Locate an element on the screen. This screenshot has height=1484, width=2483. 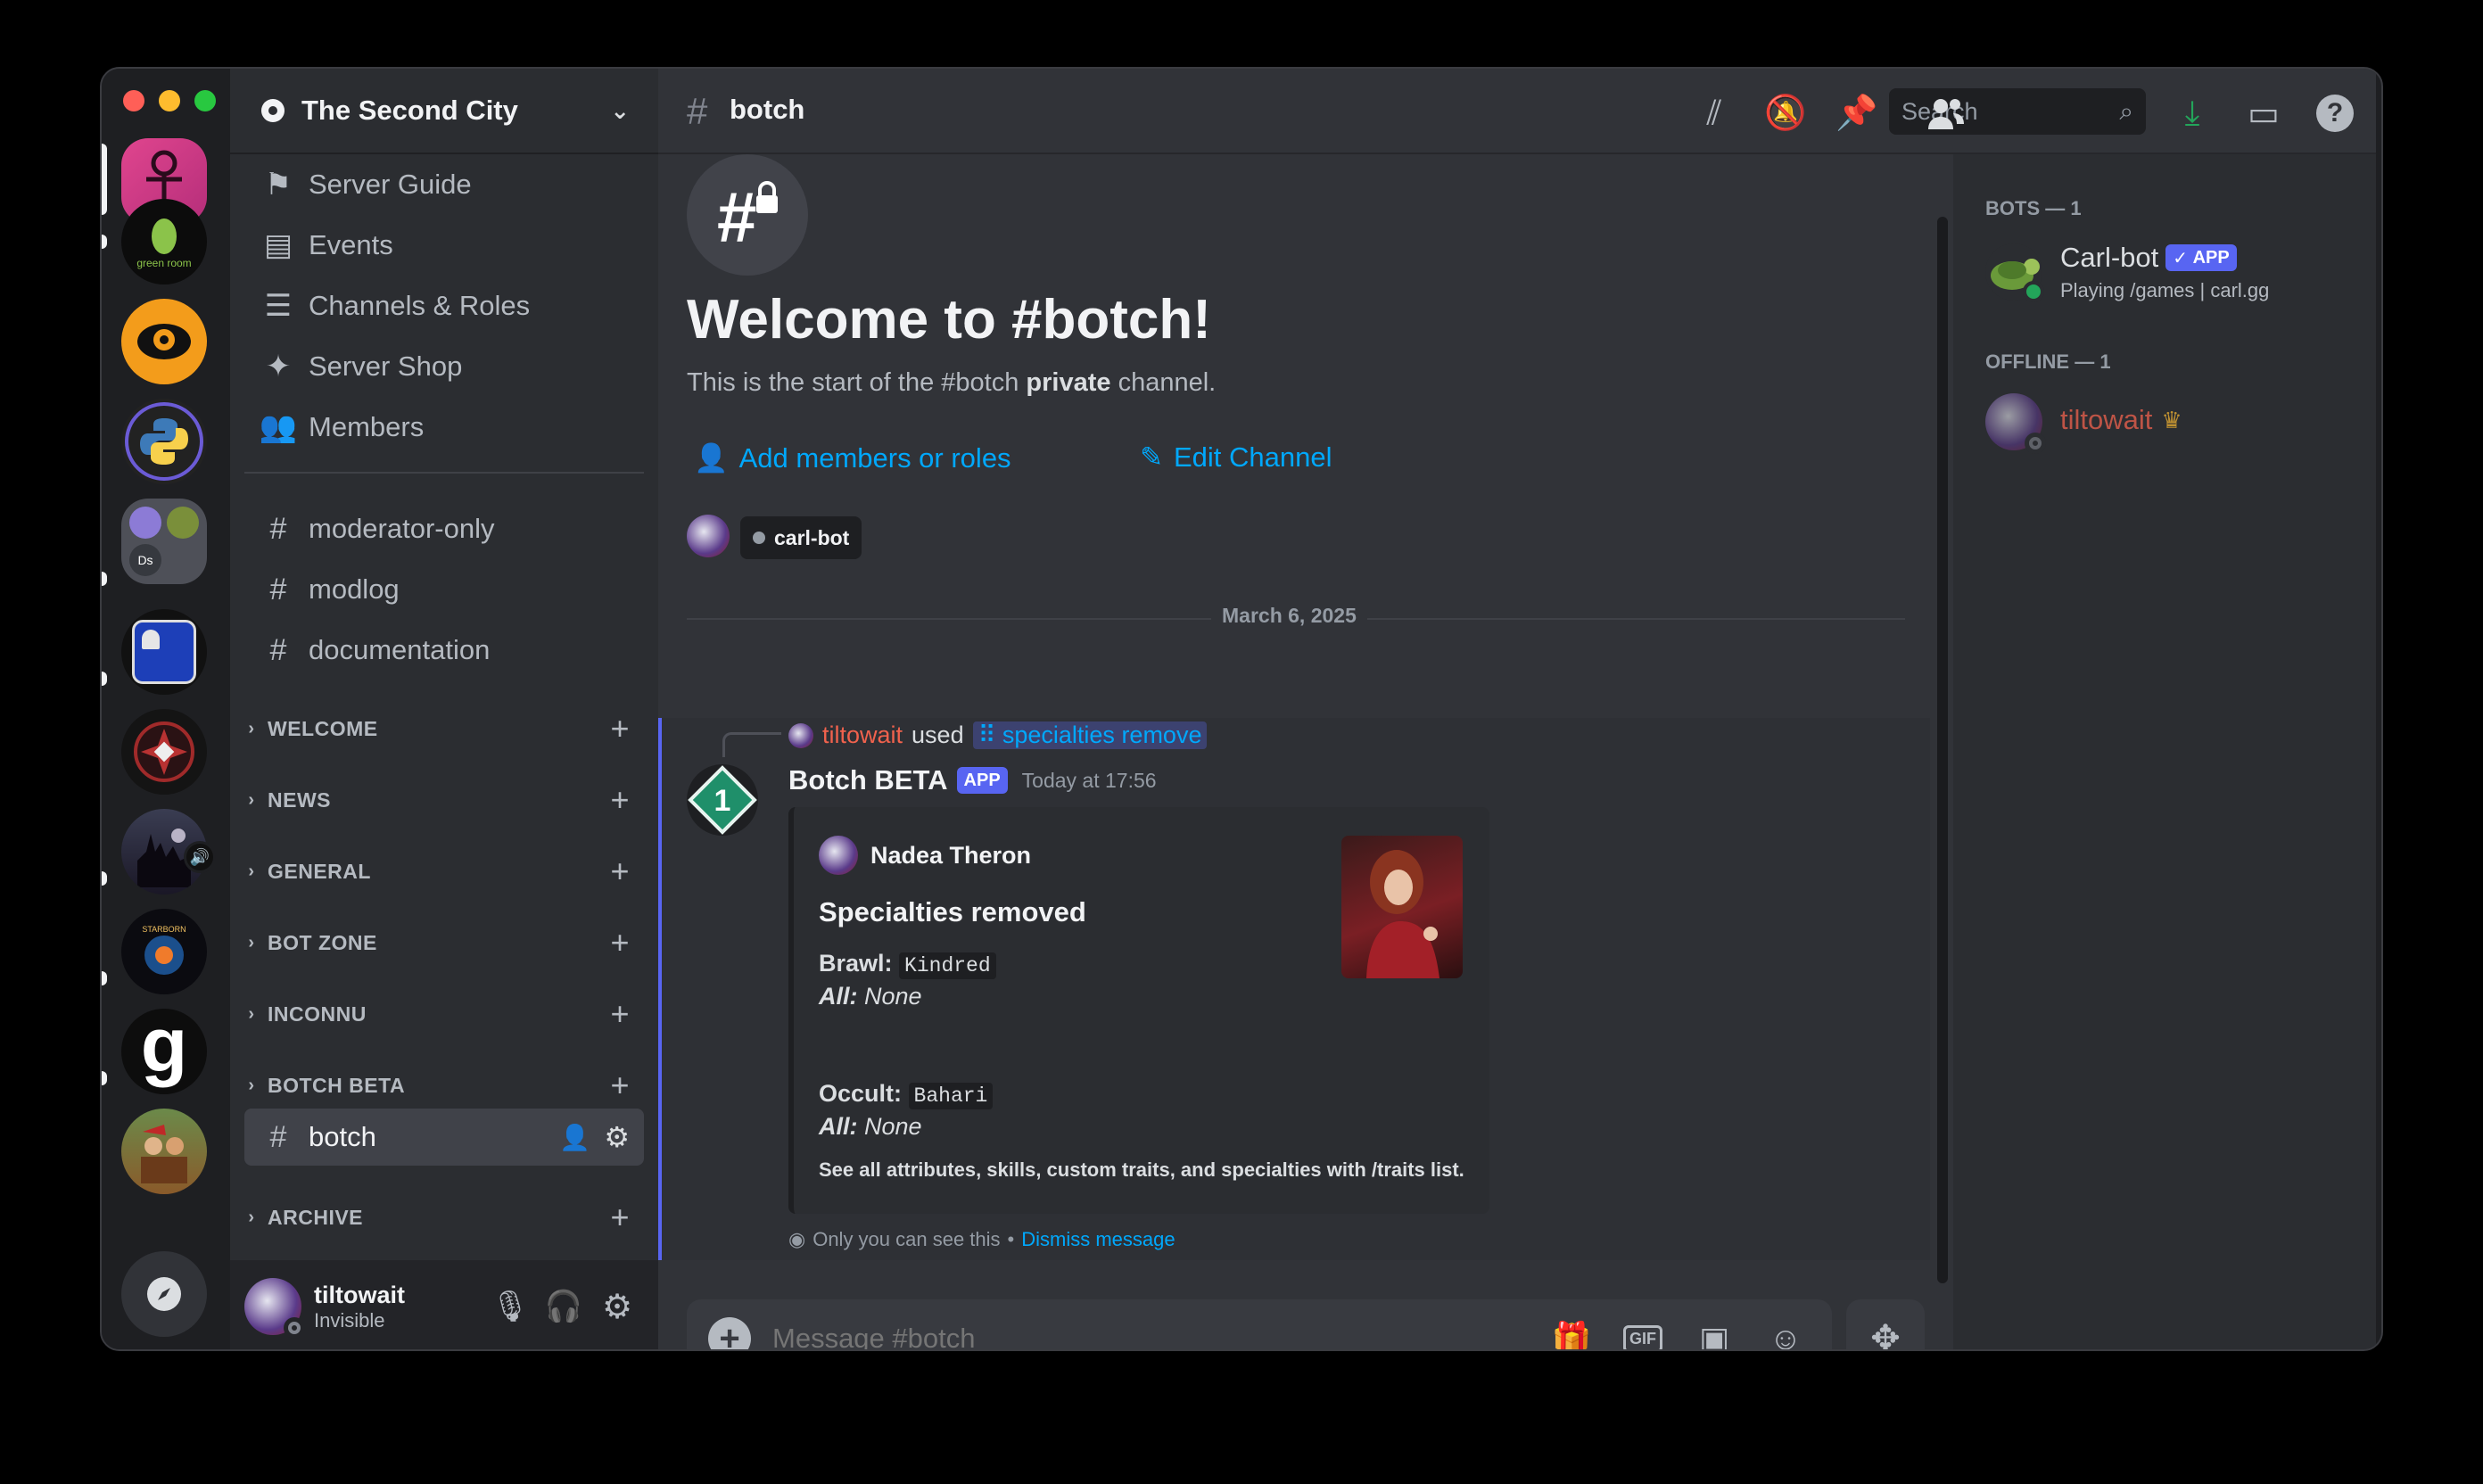
minimize-window-button is located at coordinates (169, 100).